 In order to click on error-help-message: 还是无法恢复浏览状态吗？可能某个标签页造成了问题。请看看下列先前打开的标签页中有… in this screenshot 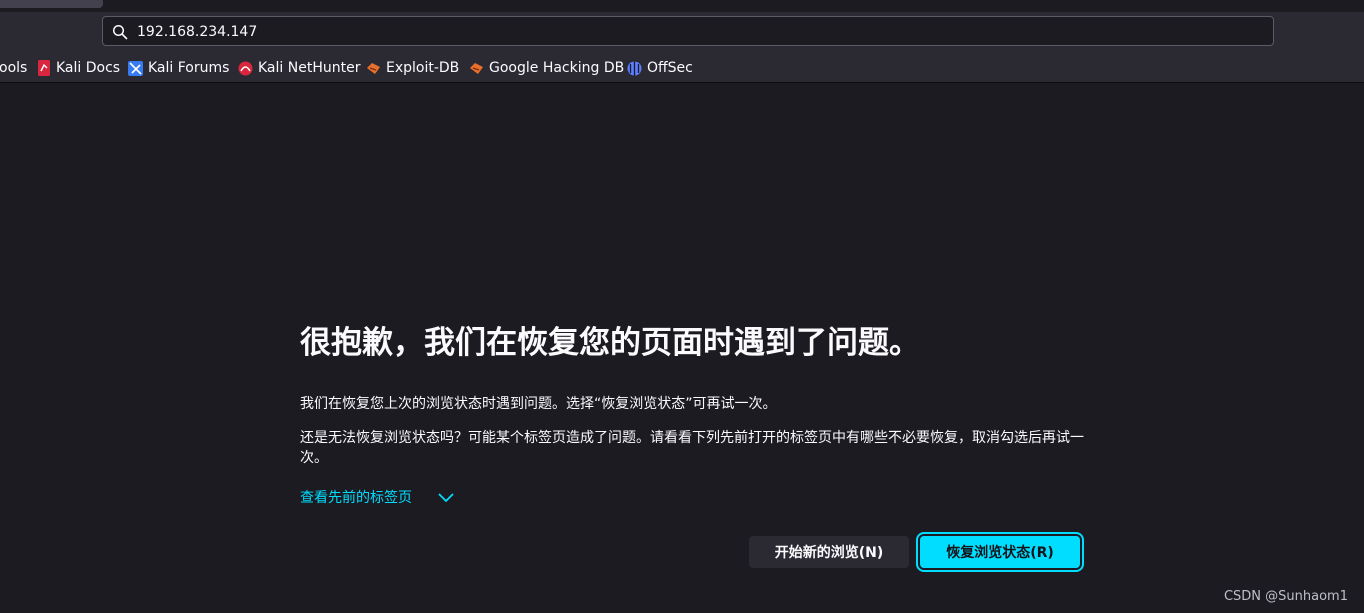, I will do `click(692, 448)`.